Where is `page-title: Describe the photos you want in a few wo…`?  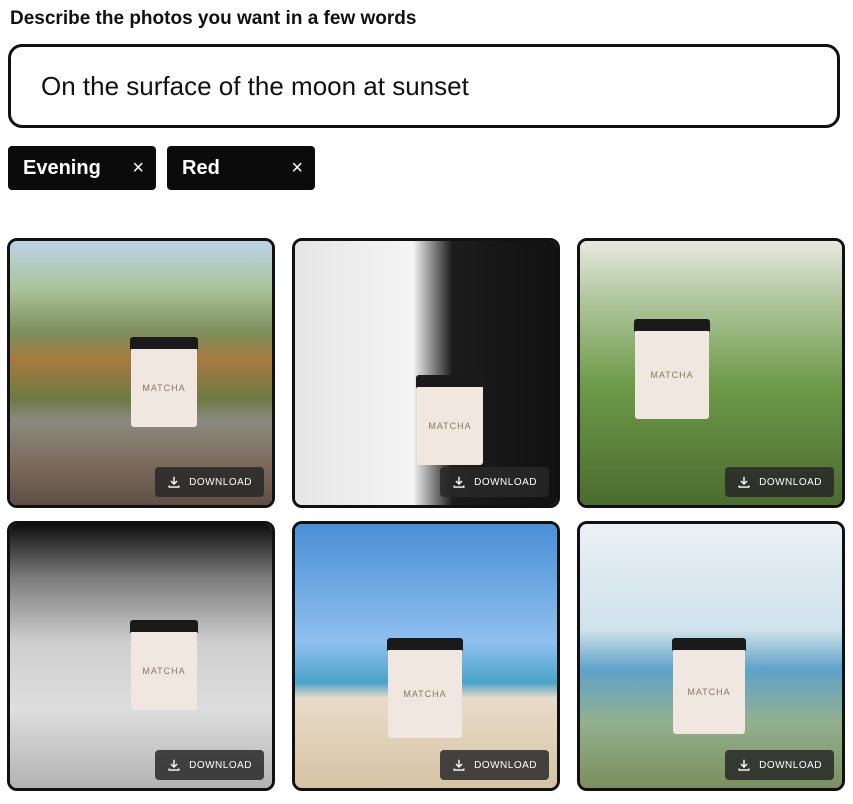 page-title: Describe the photos you want in a few wo… is located at coordinates (213, 18).